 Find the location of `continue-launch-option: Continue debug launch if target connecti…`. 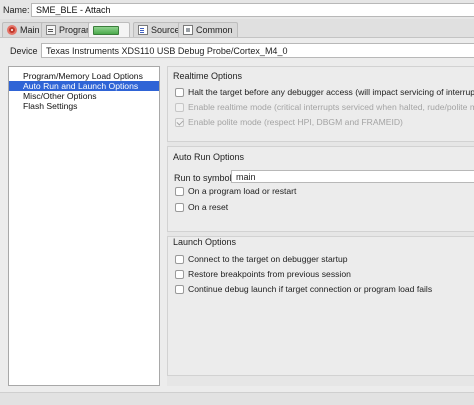

continue-launch-option: Continue debug launch if target connecti… is located at coordinates (303, 289).